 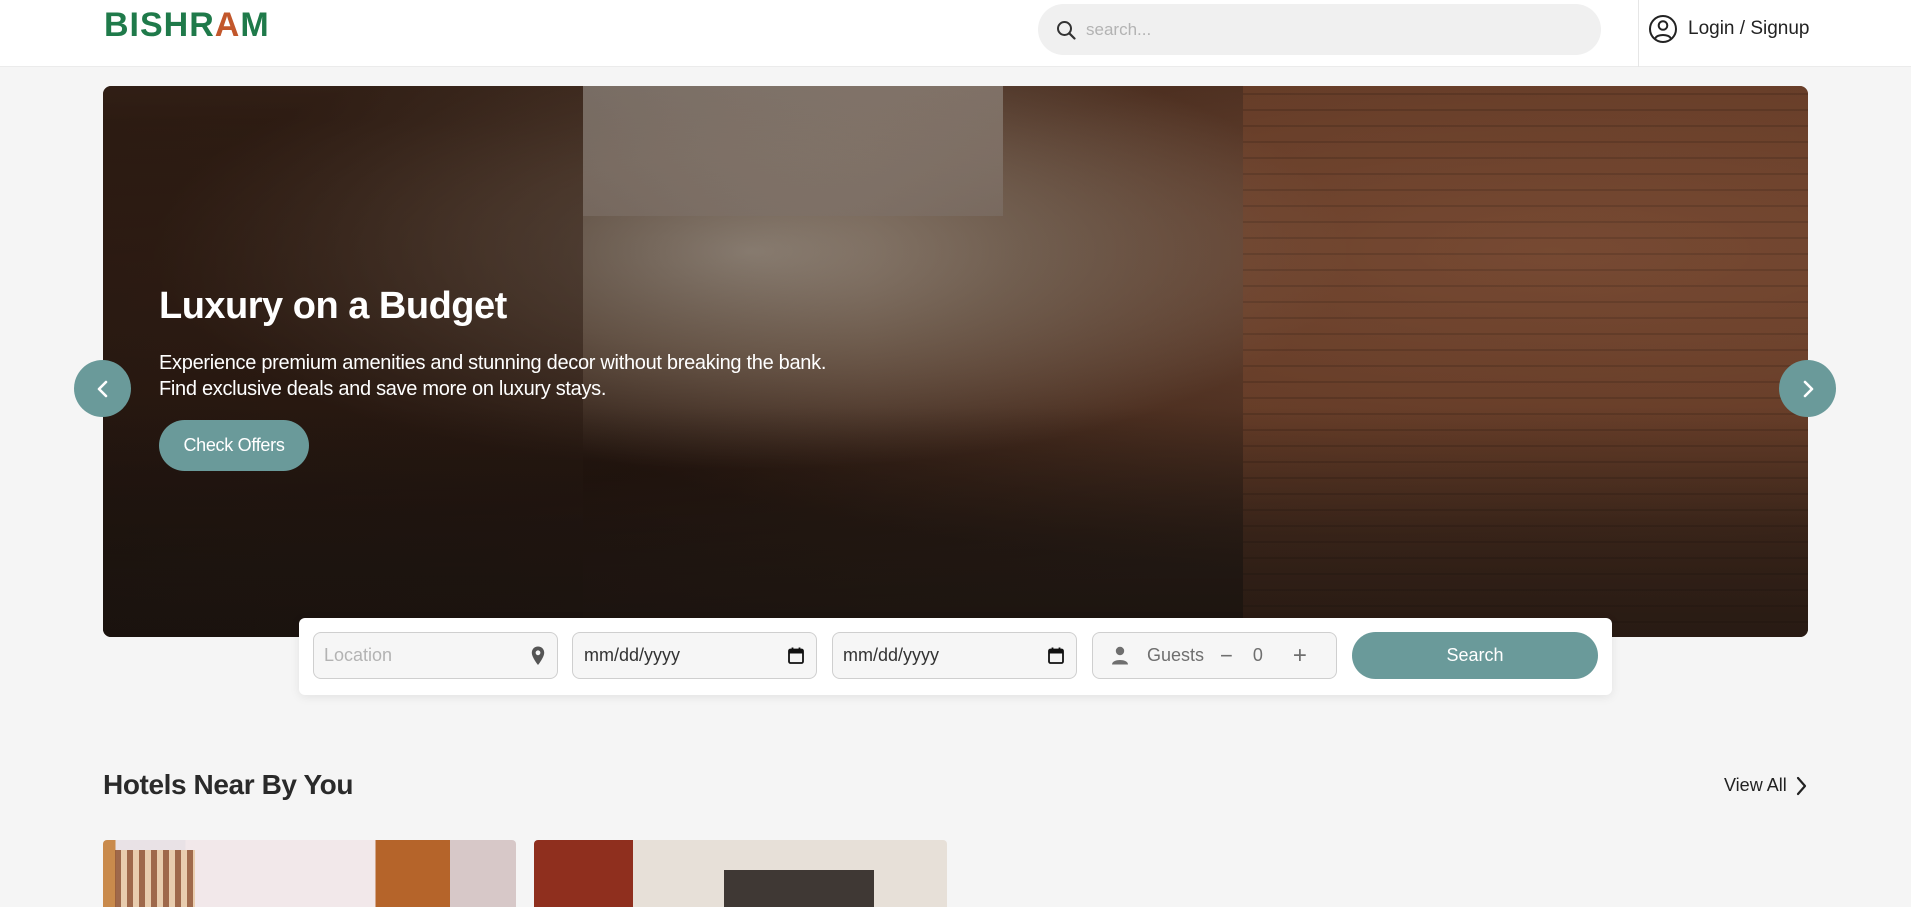 What do you see at coordinates (1755, 785) in the screenshot?
I see `view-all-label: View All` at bounding box center [1755, 785].